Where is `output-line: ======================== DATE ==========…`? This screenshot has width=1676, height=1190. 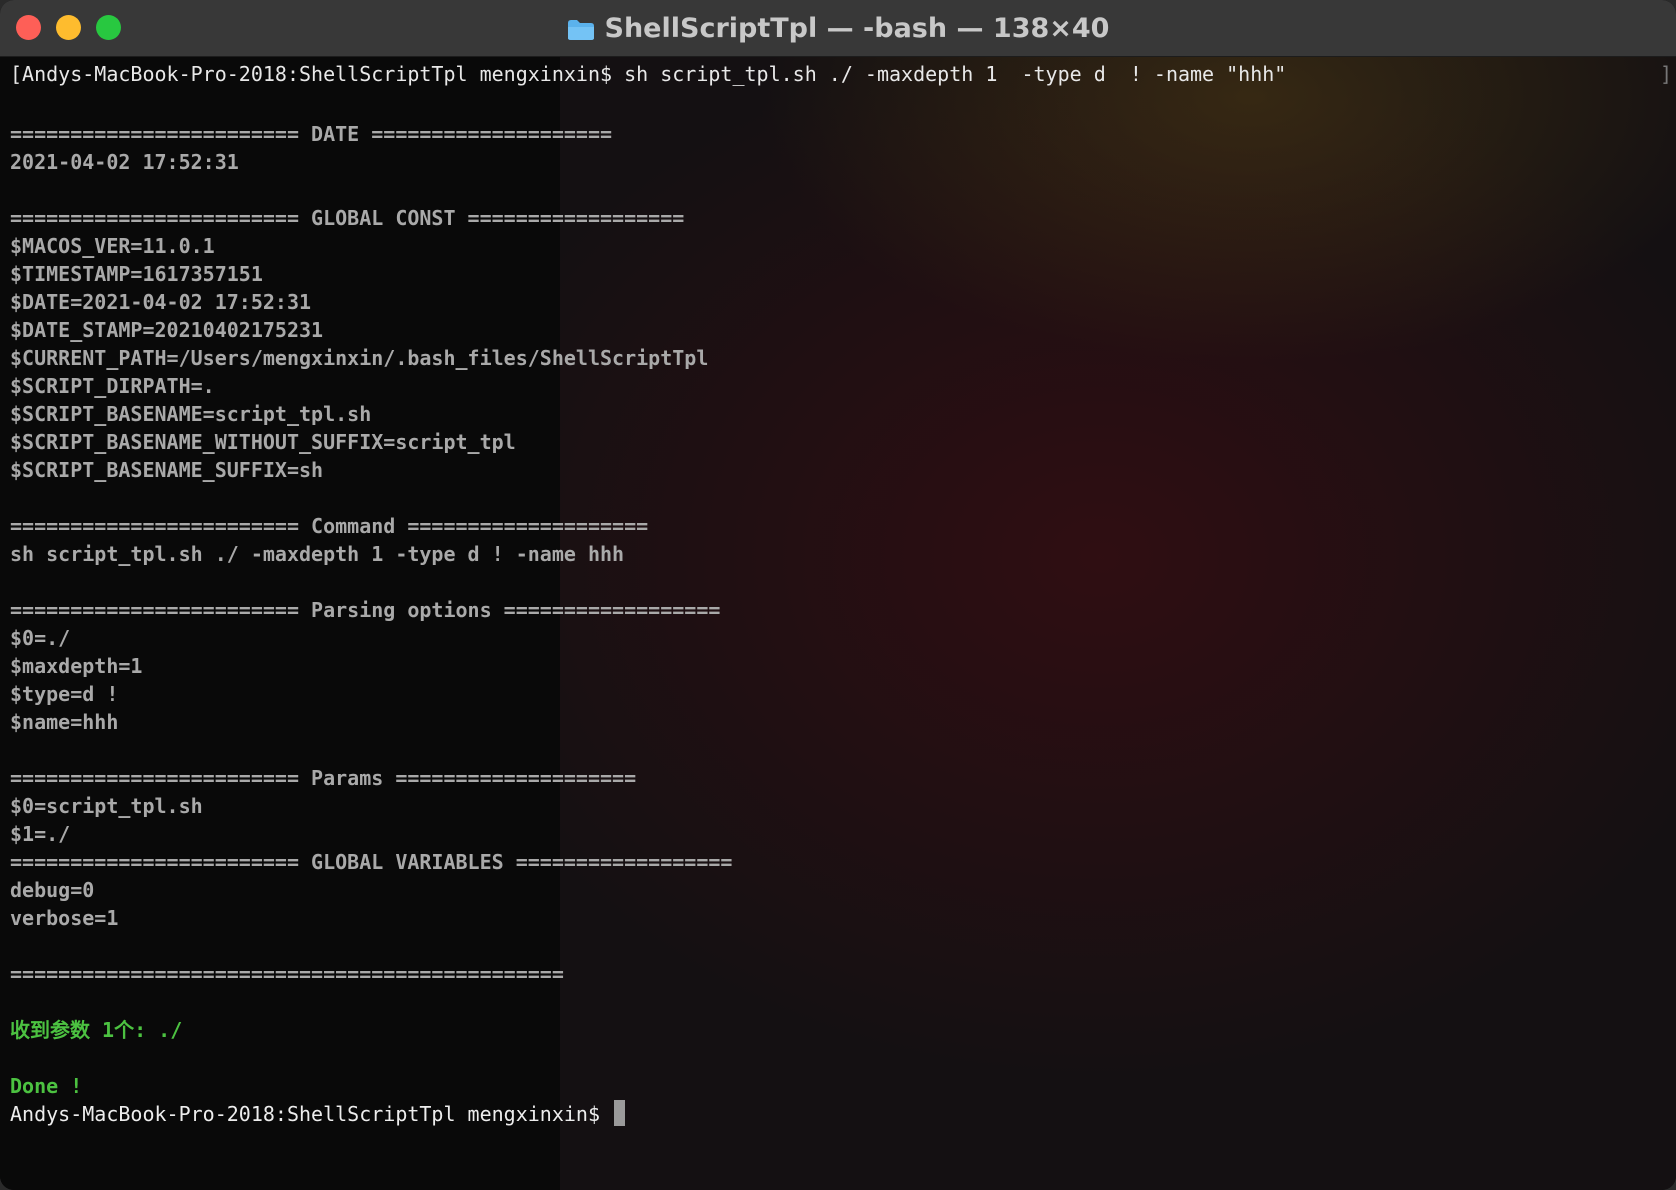 output-line: ======================== DATE ==========… is located at coordinates (311, 134).